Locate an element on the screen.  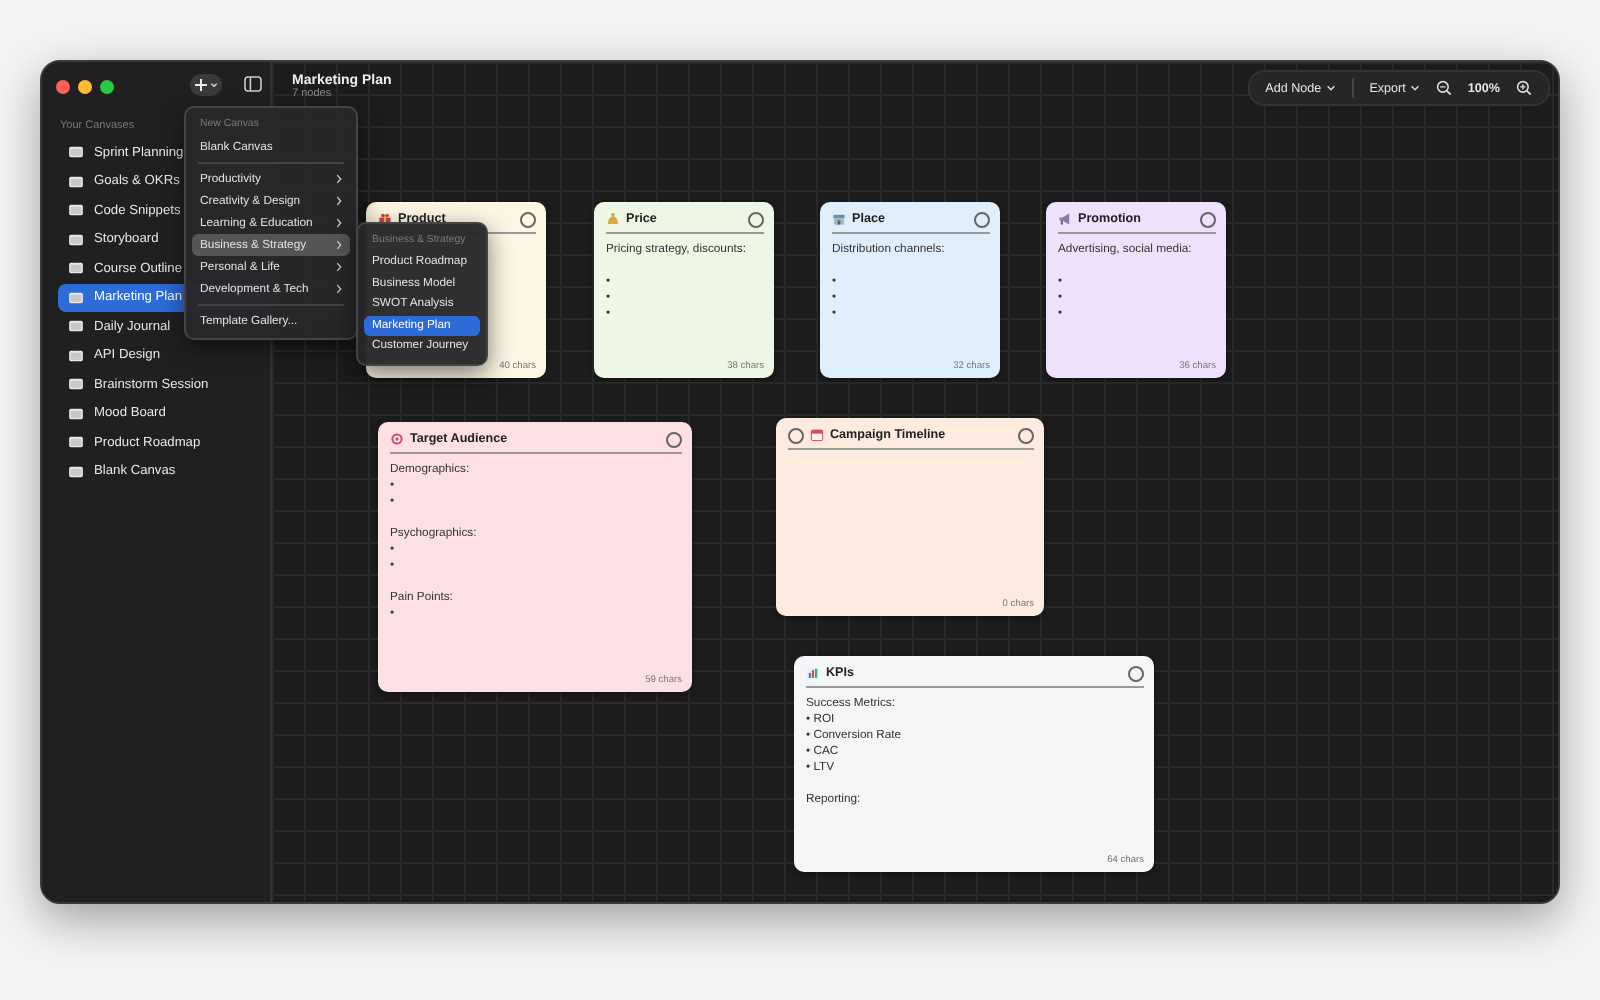
money-bag-icon is located at coordinates (613, 219).